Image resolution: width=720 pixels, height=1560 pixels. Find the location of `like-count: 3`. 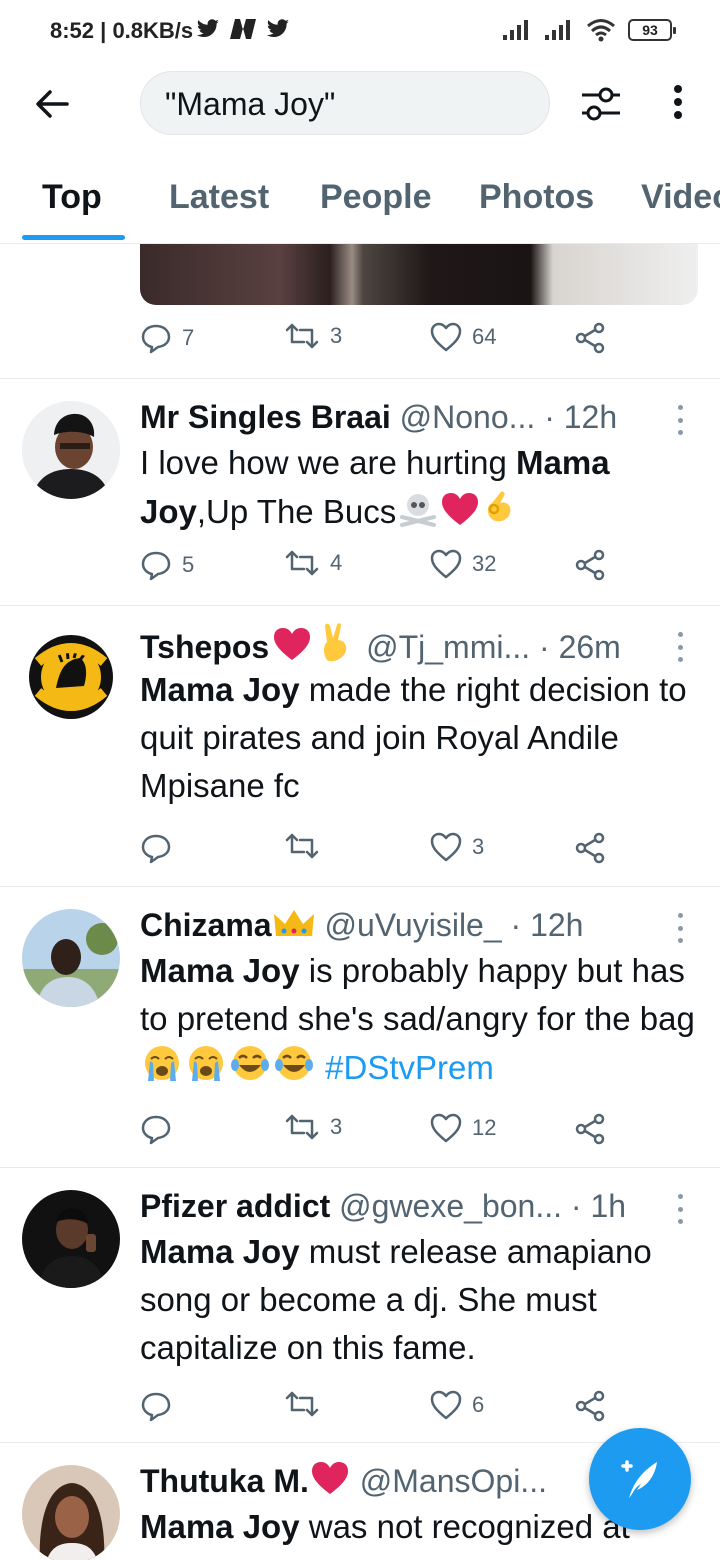

like-count: 3 is located at coordinates (478, 846).